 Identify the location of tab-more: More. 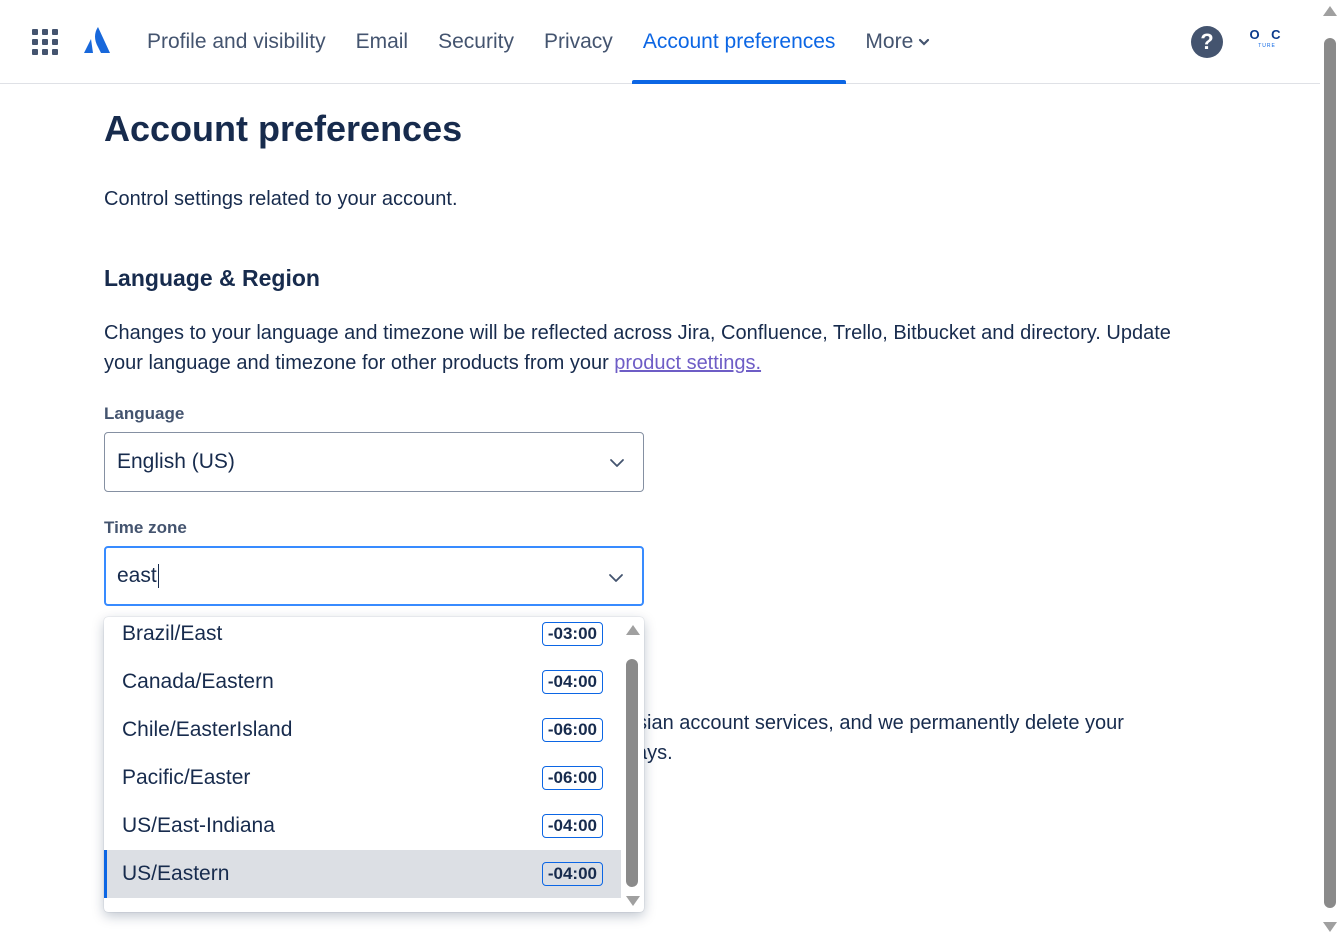
(897, 42).